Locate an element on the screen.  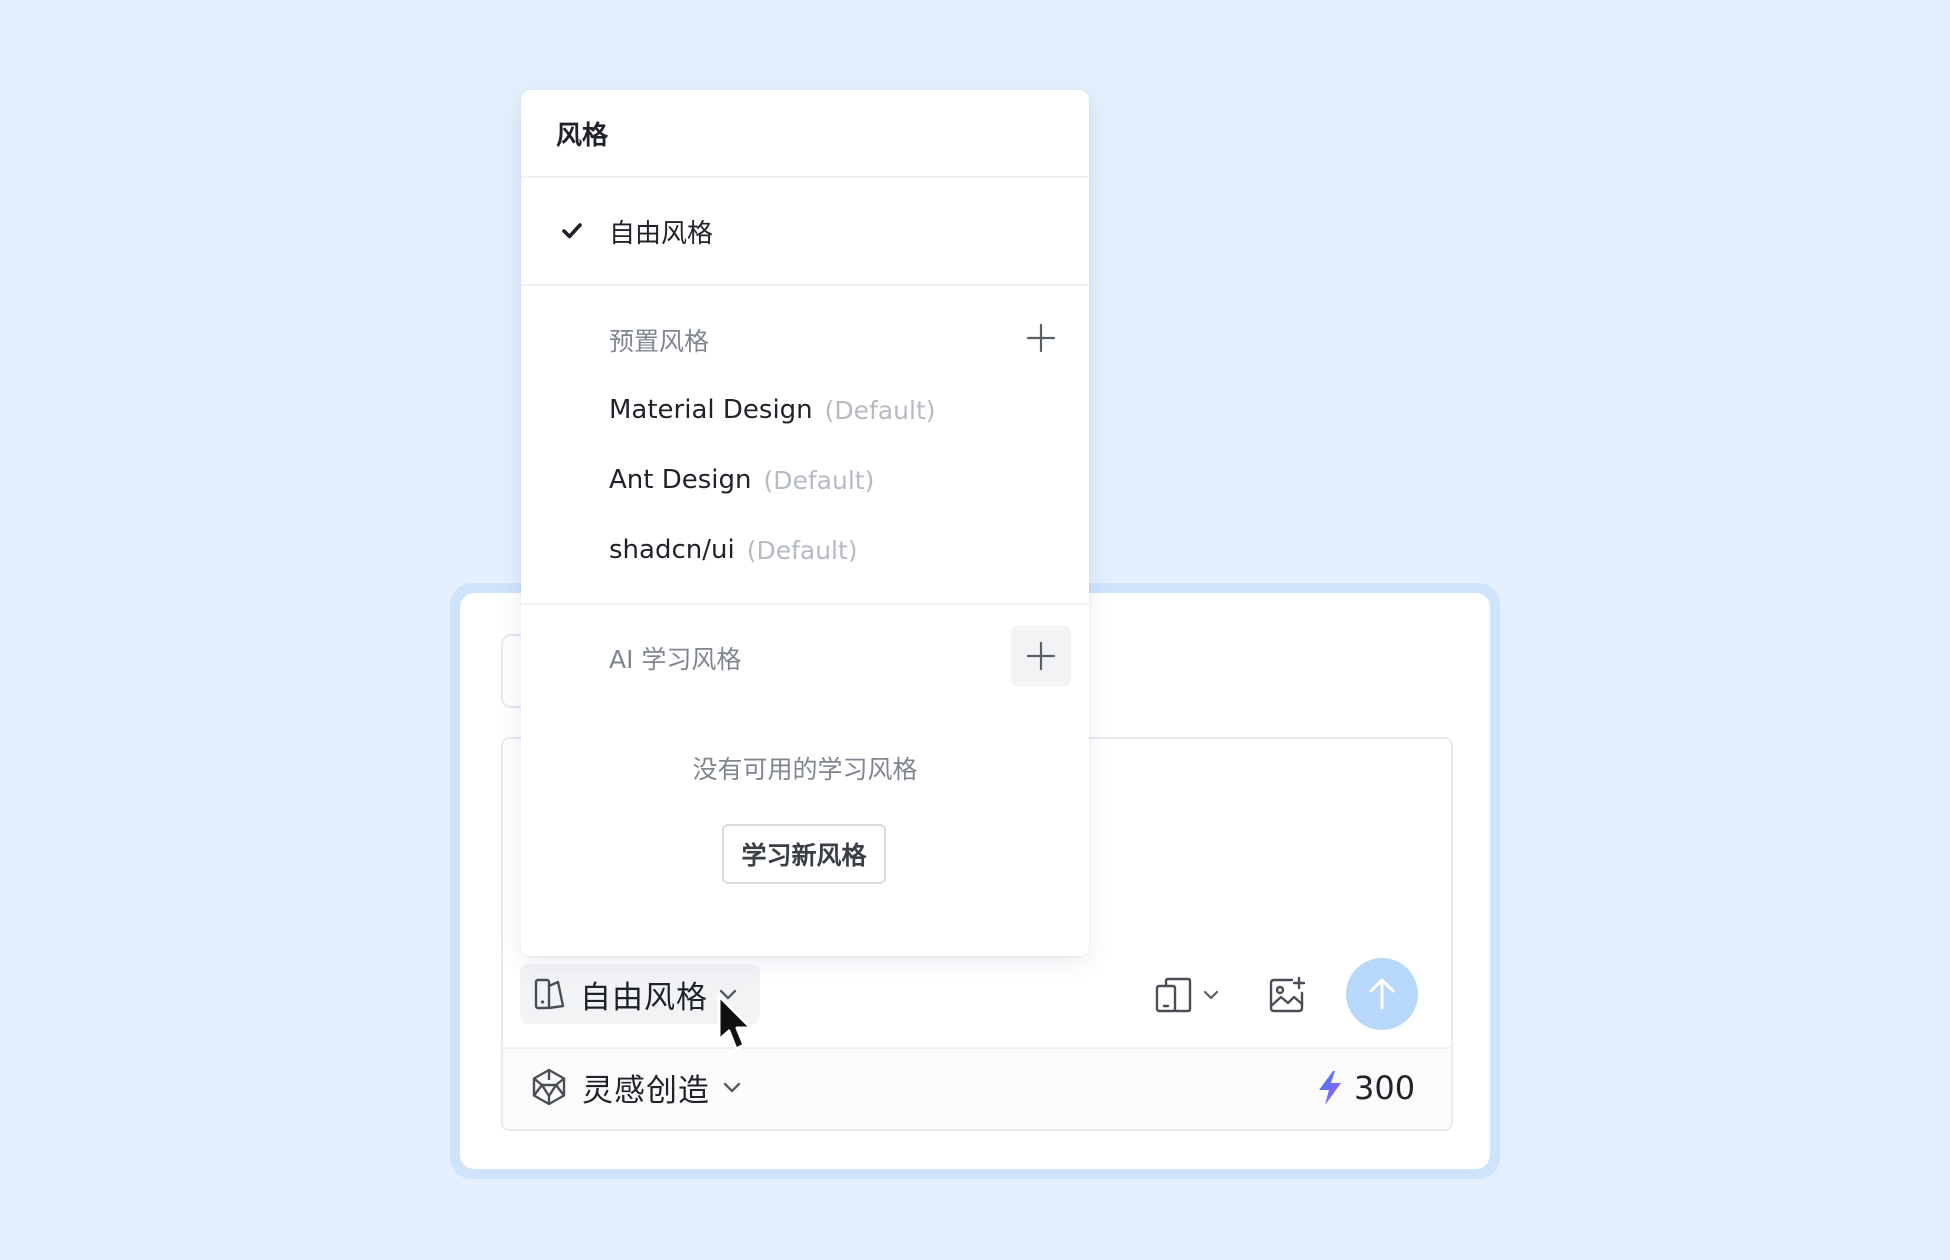
arrow-up-icon is located at coordinates (1382, 994).